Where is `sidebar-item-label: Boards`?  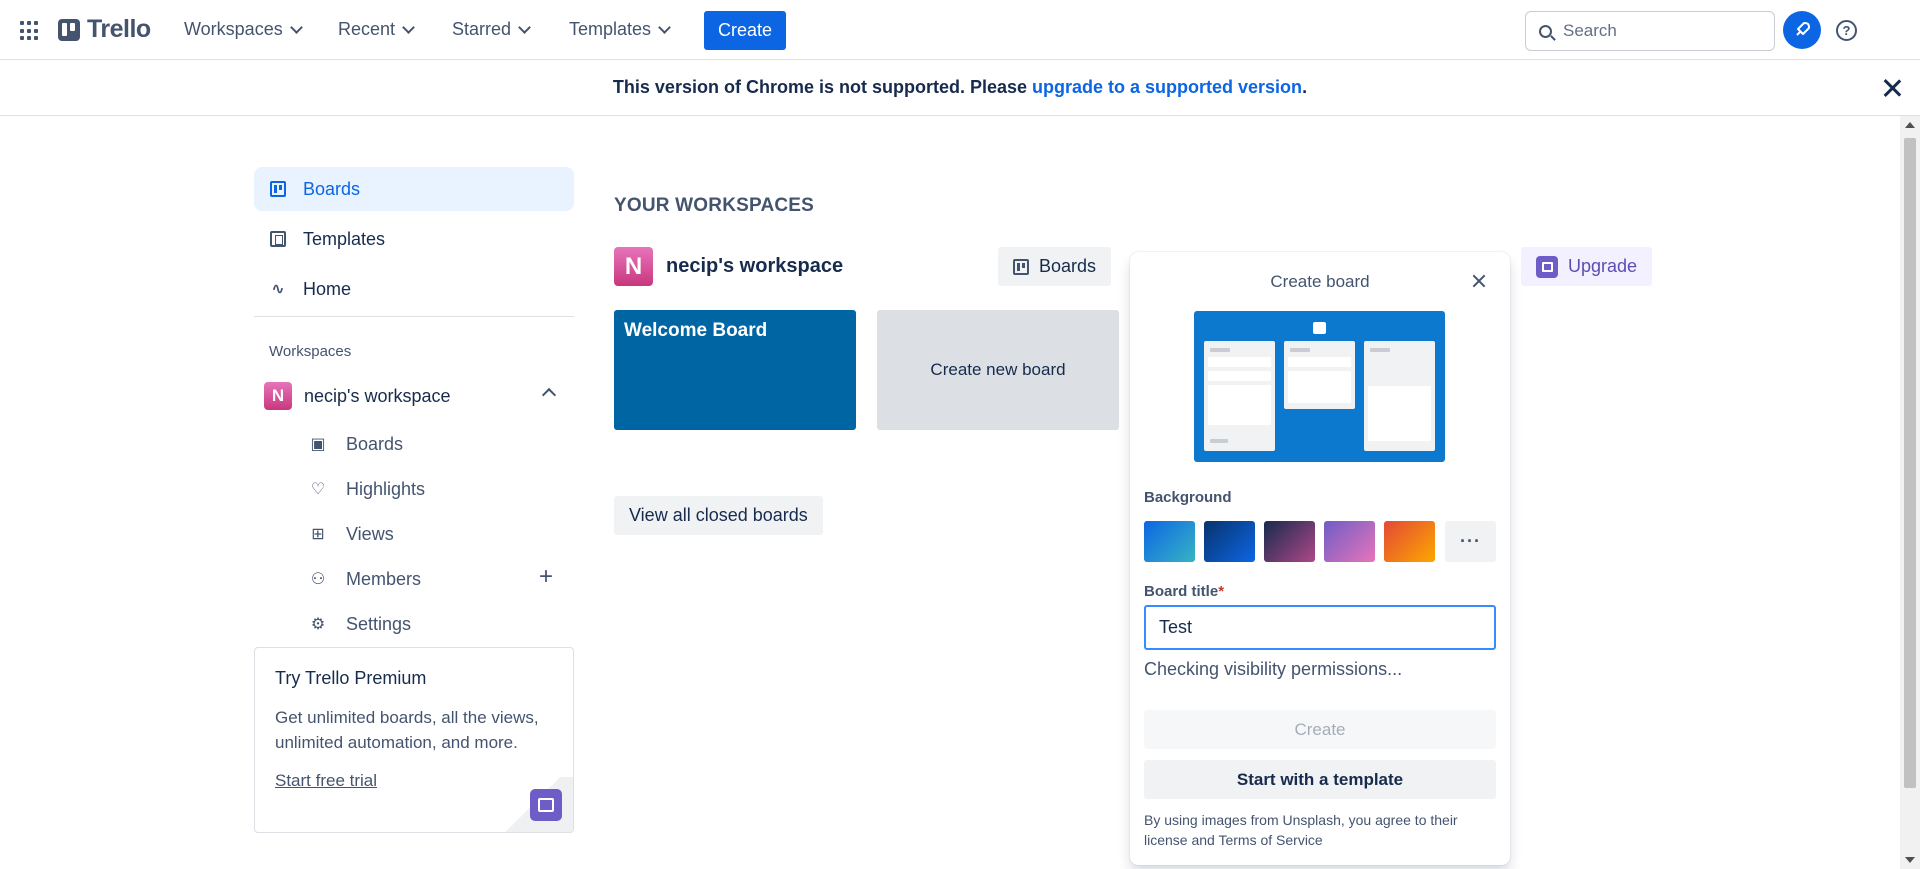
sidebar-item-label: Boards is located at coordinates (332, 188).